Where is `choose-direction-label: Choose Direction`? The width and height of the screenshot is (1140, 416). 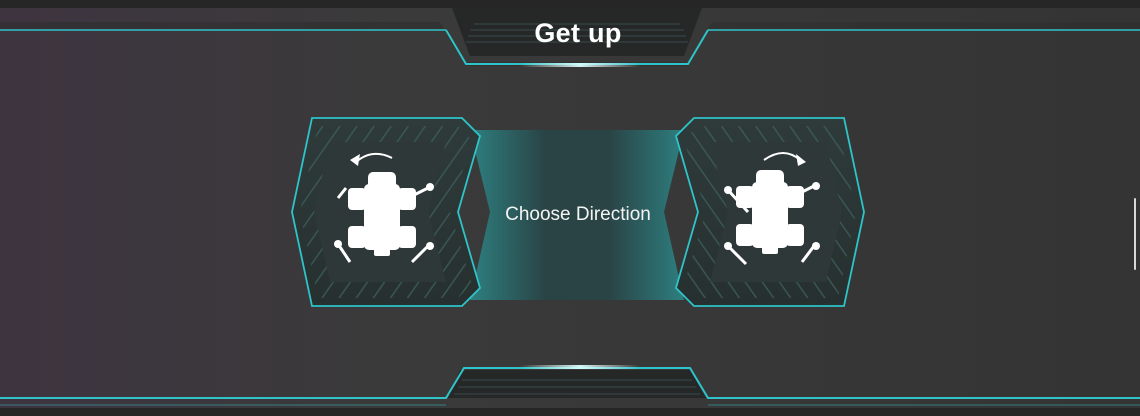
choose-direction-label: Choose Direction is located at coordinates (578, 214).